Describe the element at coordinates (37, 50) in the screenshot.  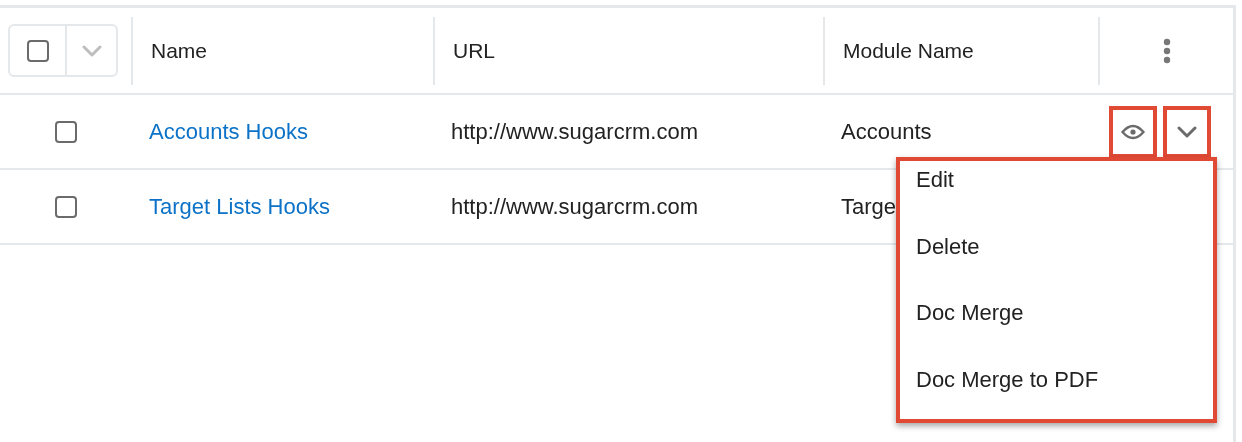
I see `select-all-checkbox` at that location.